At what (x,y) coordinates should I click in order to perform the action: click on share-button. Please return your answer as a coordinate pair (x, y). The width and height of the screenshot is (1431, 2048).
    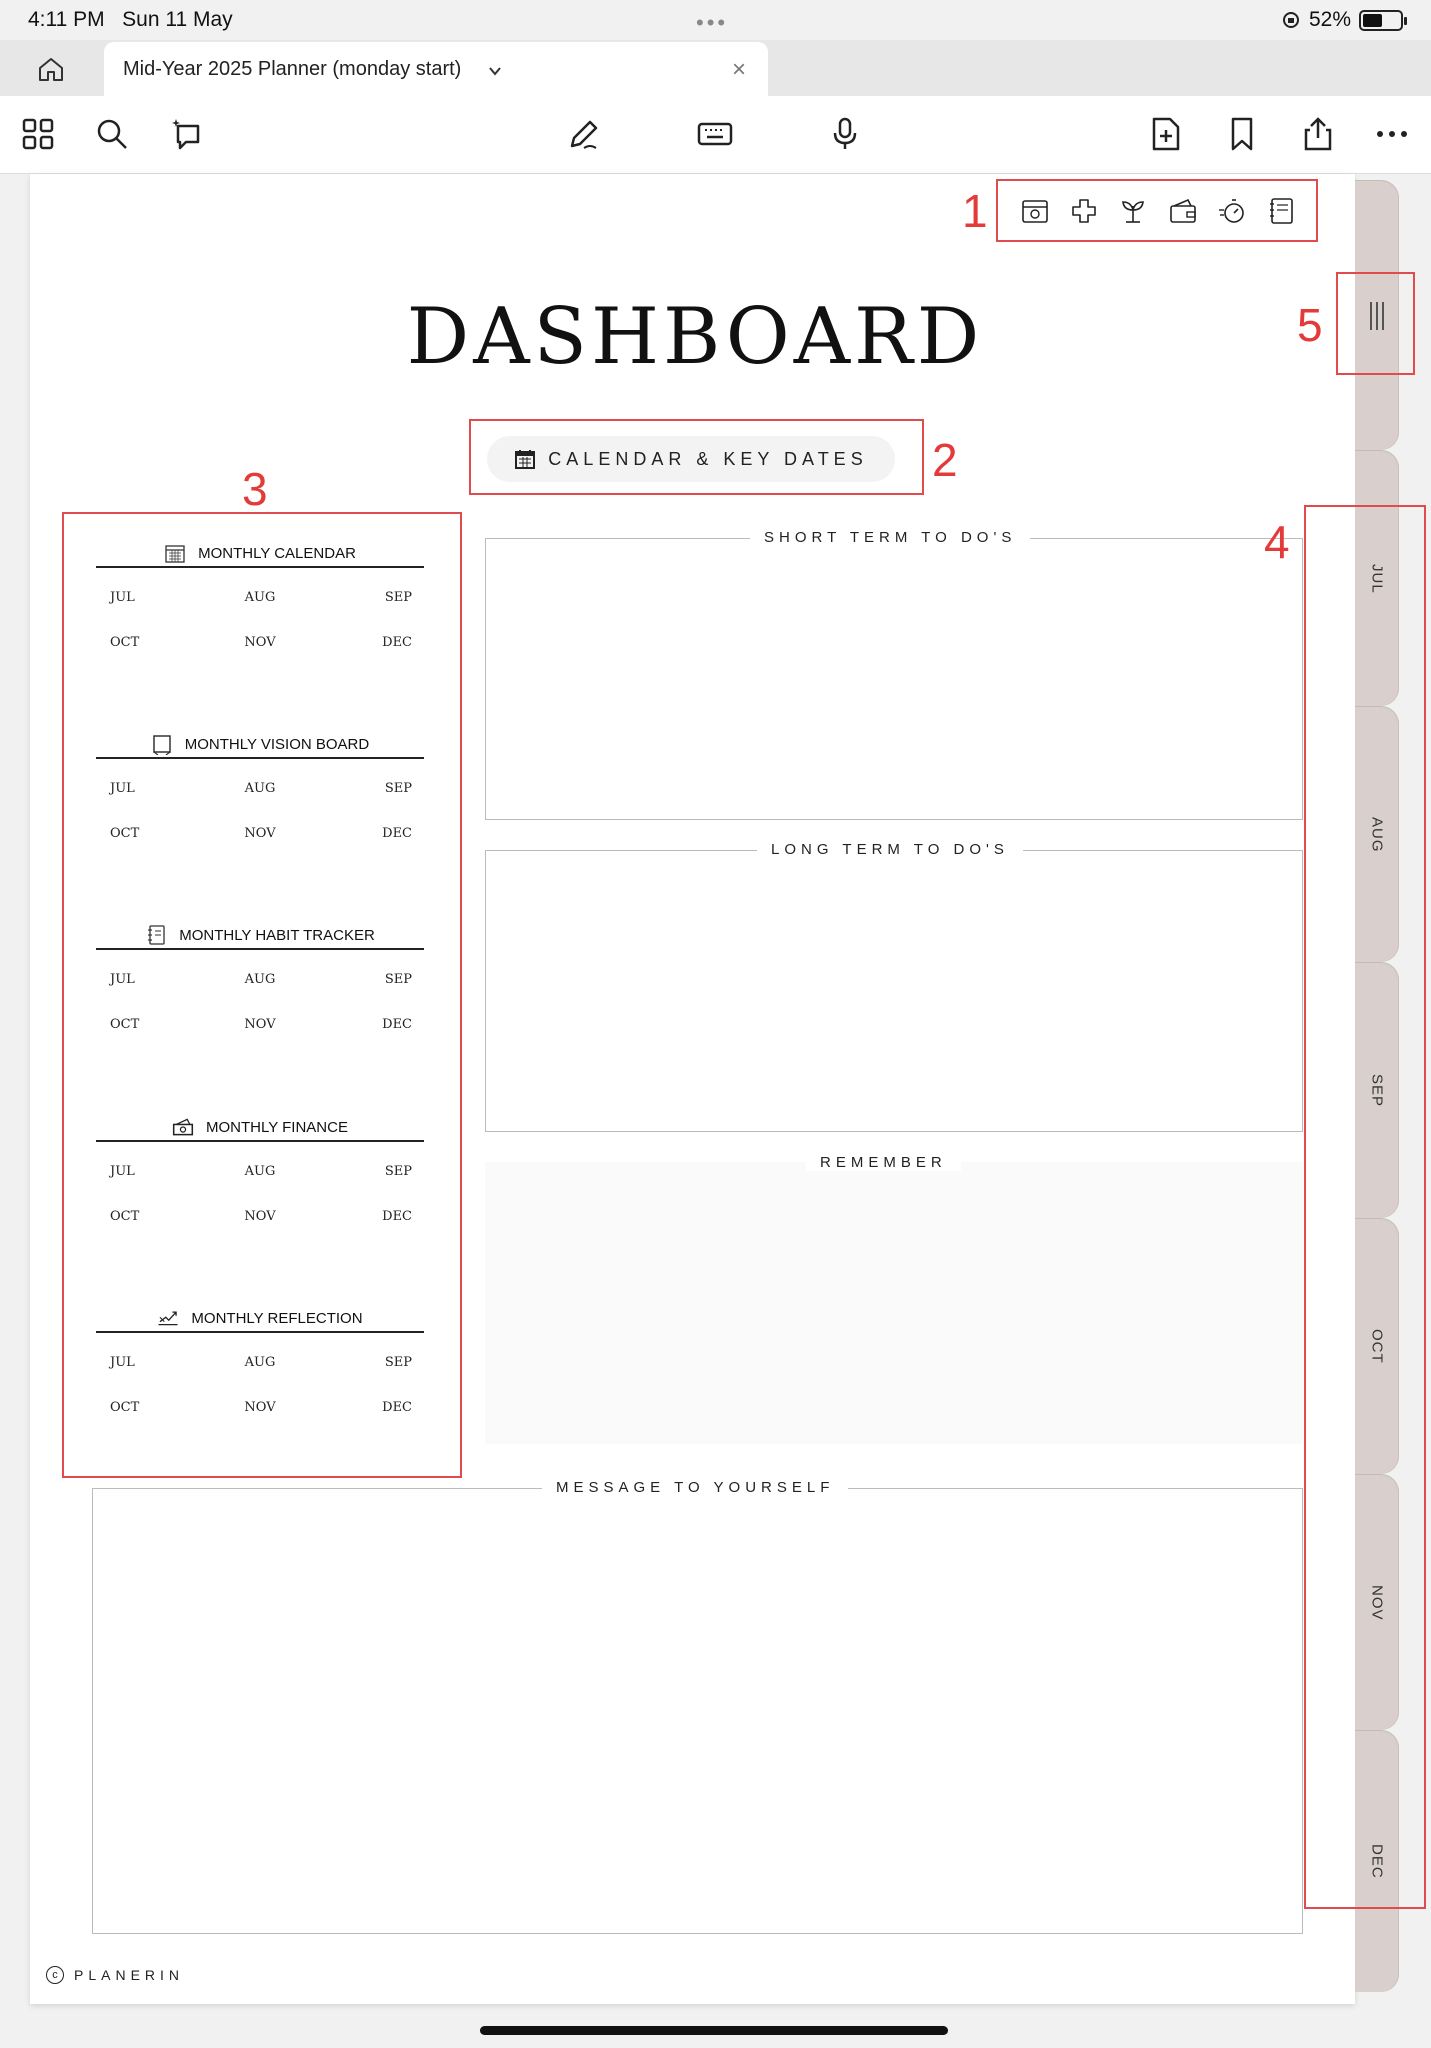
    Looking at the image, I should click on (1318, 134).